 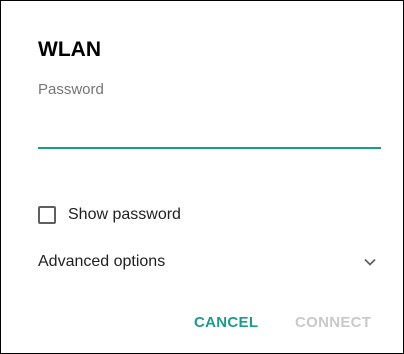 I want to click on chevron-down-icon, so click(x=370, y=262).